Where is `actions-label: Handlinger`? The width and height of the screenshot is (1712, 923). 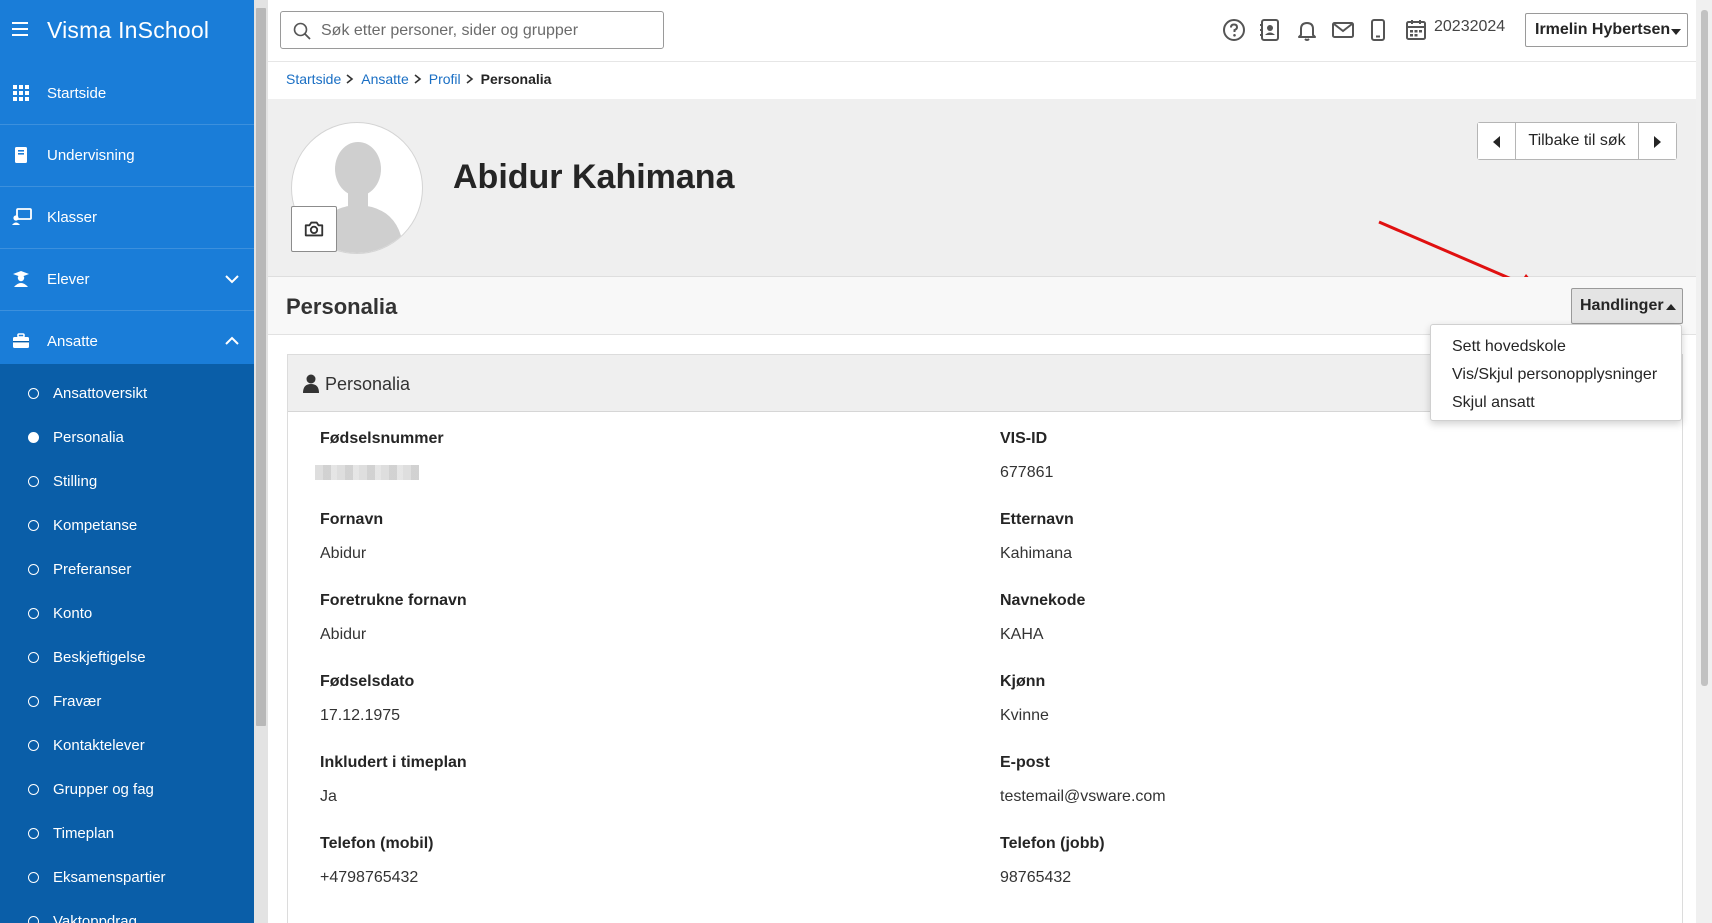 actions-label: Handlinger is located at coordinates (1622, 305).